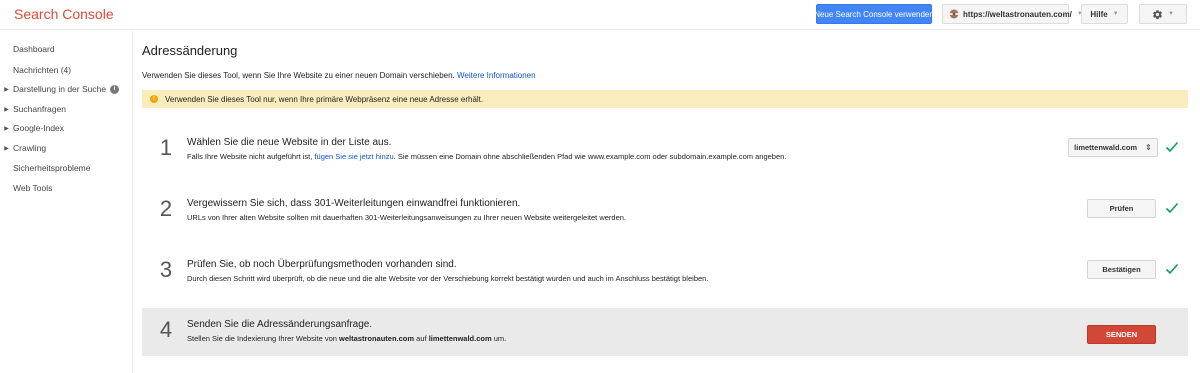 The width and height of the screenshot is (1200, 373). Describe the element at coordinates (1163, 14) in the screenshot. I see `settings-button: ▼` at that location.